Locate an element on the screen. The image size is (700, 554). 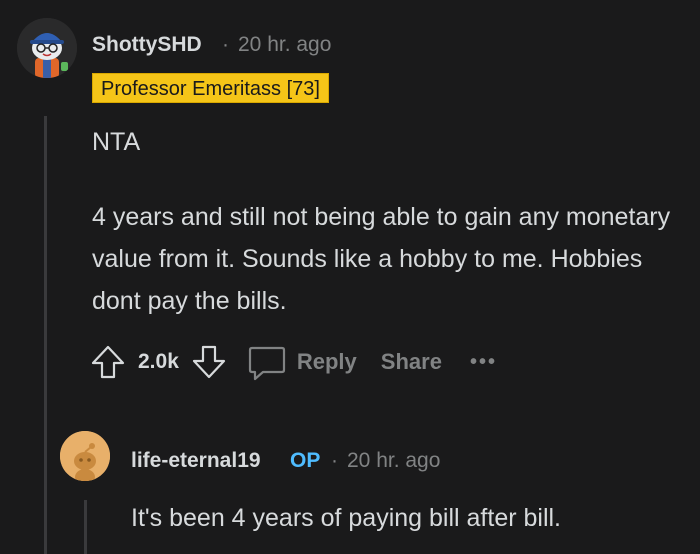
op-badge: OP is located at coordinates (305, 460).